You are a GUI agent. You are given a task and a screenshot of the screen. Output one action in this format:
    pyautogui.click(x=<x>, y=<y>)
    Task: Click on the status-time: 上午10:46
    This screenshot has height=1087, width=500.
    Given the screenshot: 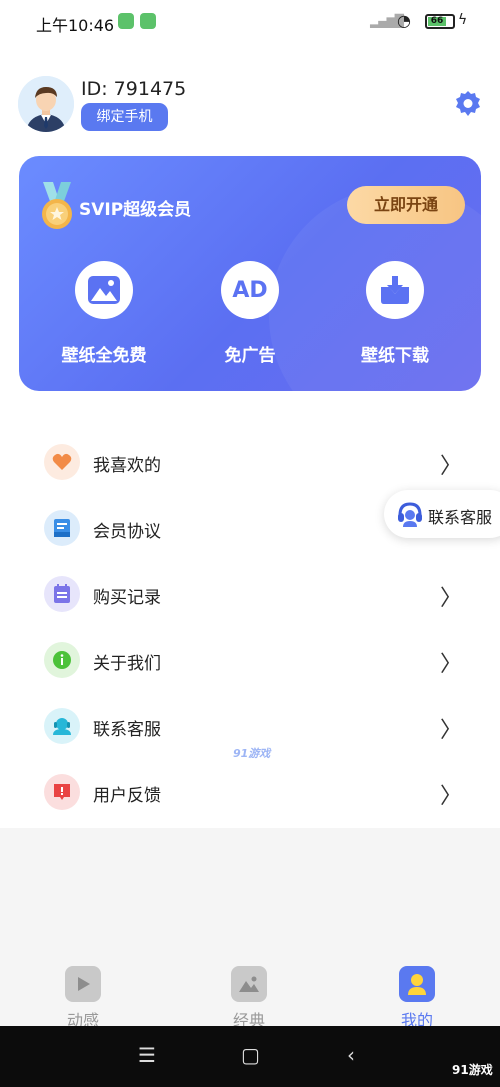 What is the action you would take?
    pyautogui.click(x=75, y=25)
    